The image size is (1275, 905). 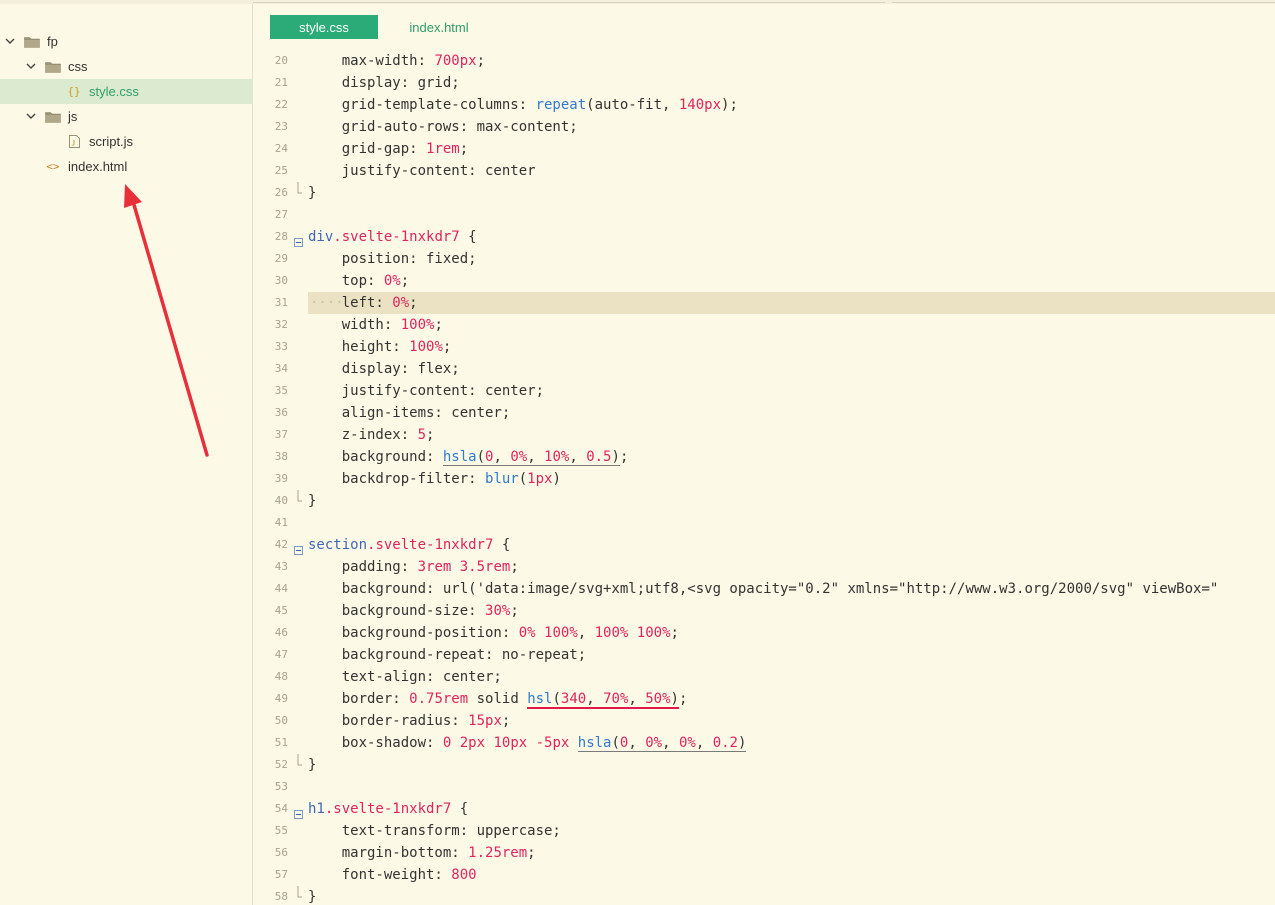 I want to click on code-line: 57 font-weight: 800, so click(x=764, y=875).